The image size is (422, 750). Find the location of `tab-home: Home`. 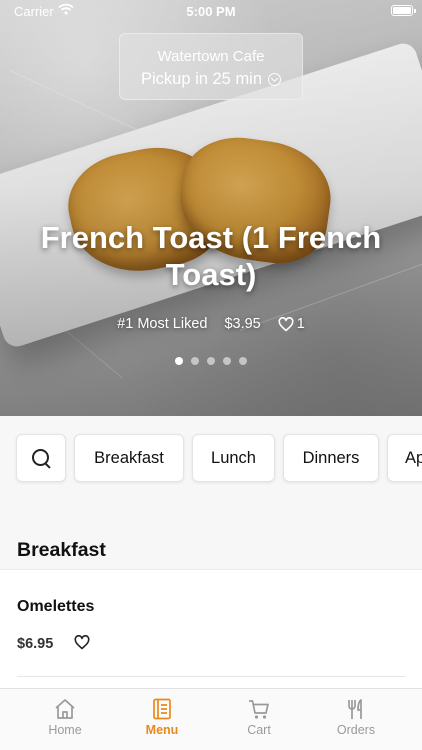

tab-home: Home is located at coordinates (65, 719).